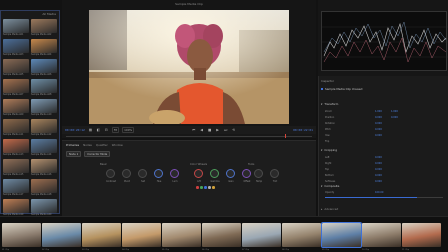 This screenshot has width=448, height=252. I want to click on waveform-scope, so click(384, 41).